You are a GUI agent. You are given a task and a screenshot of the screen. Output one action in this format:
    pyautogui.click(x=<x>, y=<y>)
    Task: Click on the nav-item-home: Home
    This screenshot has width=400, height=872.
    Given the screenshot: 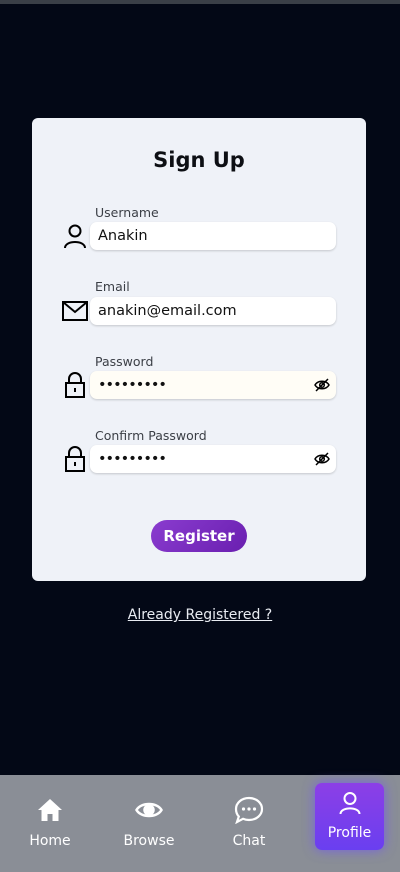 What is the action you would take?
    pyautogui.click(x=50, y=823)
    